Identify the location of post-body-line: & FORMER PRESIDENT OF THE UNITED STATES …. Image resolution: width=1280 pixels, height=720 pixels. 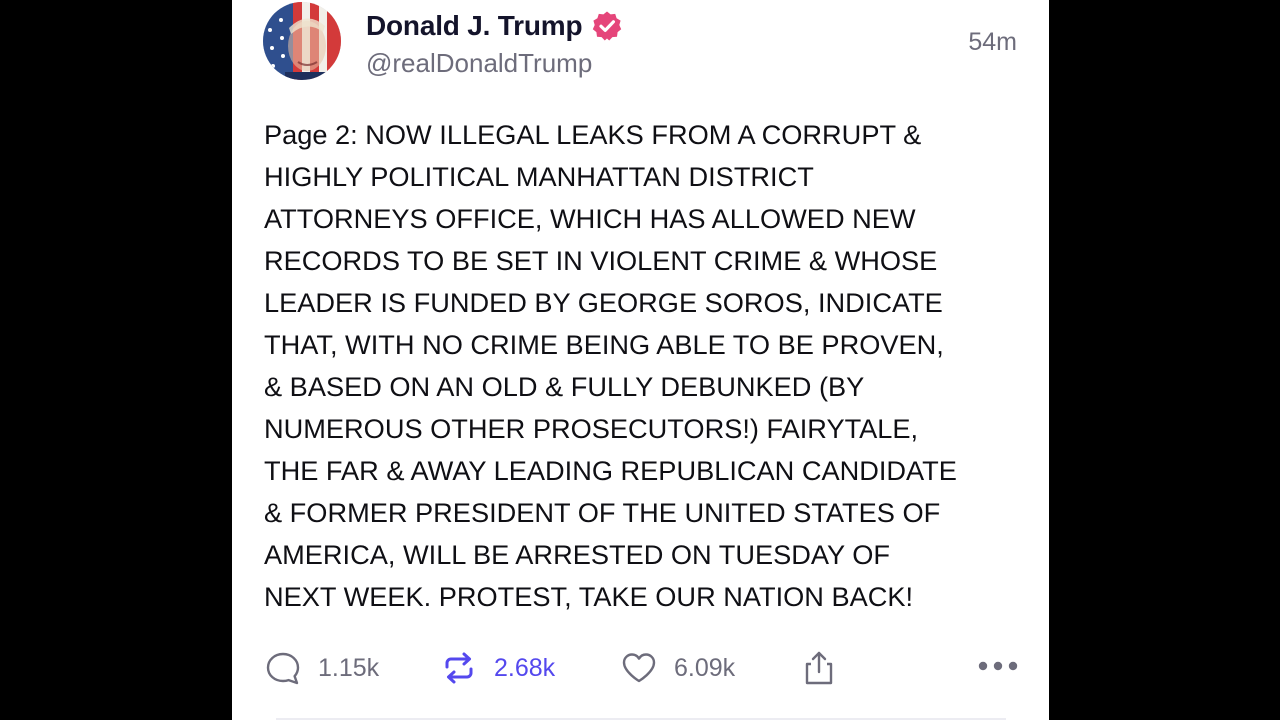
(602, 512).